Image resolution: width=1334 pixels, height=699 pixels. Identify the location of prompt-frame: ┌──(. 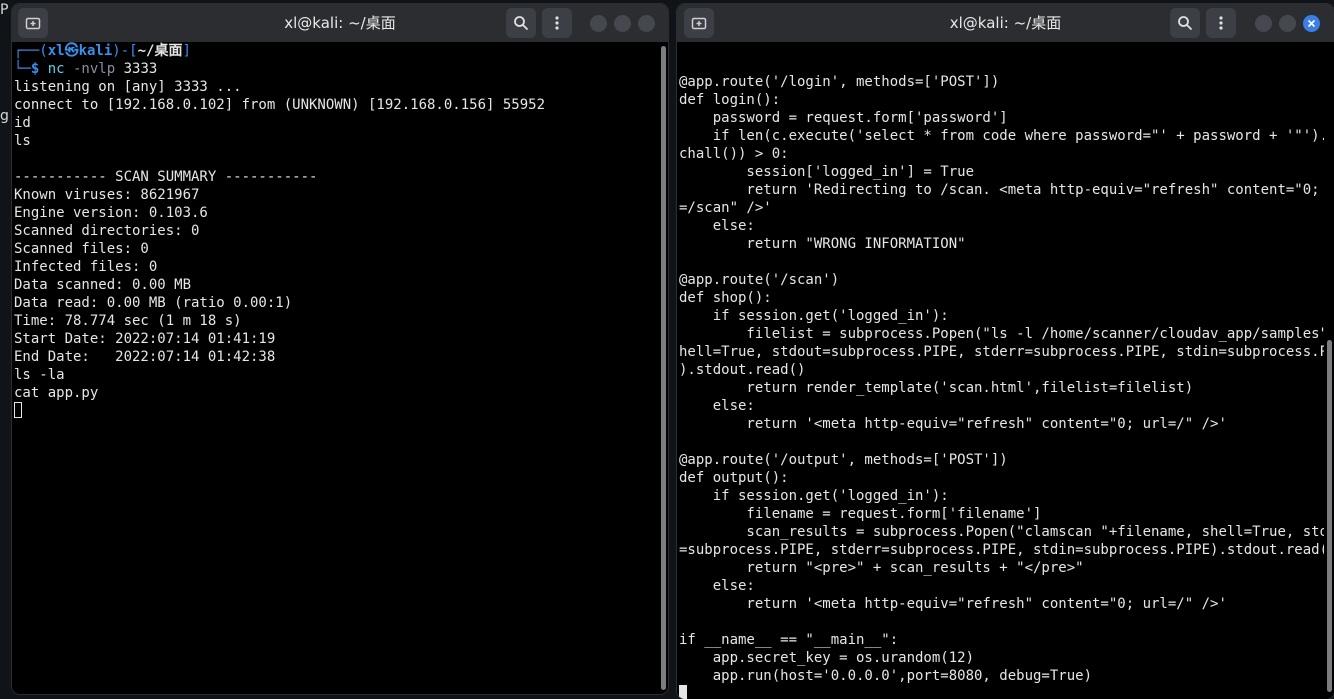
(31, 51).